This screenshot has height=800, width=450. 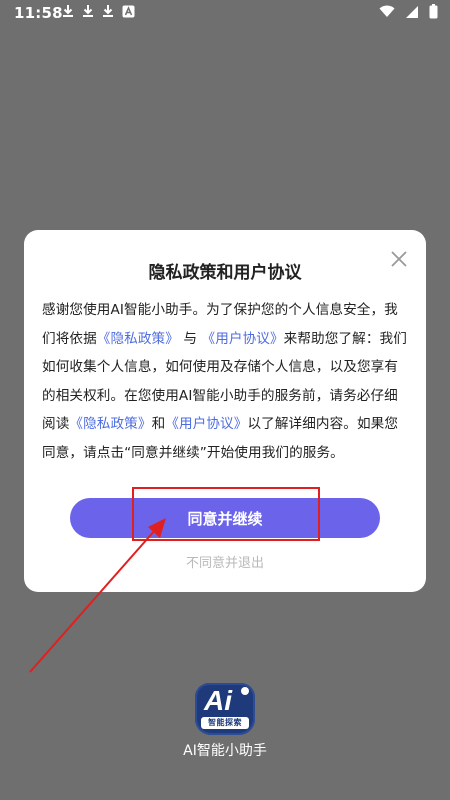 I want to click on close-icon, so click(x=399, y=261).